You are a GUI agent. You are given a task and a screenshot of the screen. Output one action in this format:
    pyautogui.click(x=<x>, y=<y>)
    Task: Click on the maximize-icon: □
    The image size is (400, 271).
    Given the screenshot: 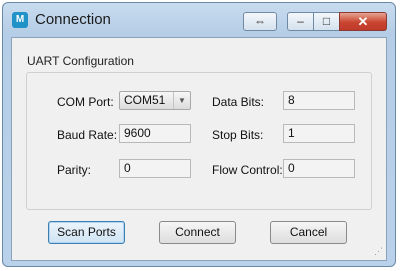 What is the action you would take?
    pyautogui.click(x=326, y=21)
    